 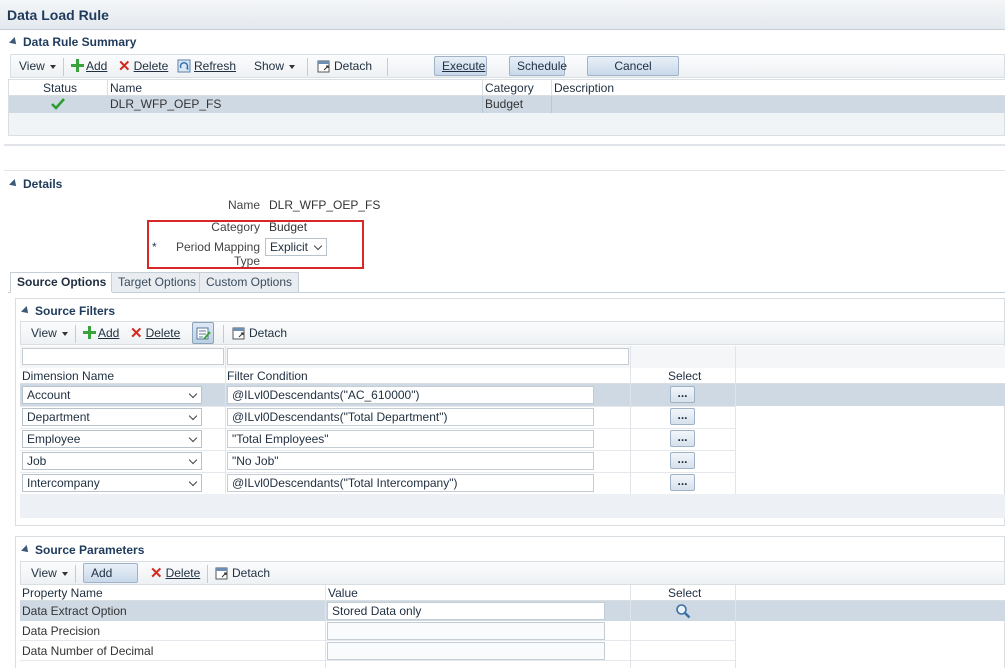 I want to click on source-parameters-section-header: Source Parameters, so click(x=83, y=550).